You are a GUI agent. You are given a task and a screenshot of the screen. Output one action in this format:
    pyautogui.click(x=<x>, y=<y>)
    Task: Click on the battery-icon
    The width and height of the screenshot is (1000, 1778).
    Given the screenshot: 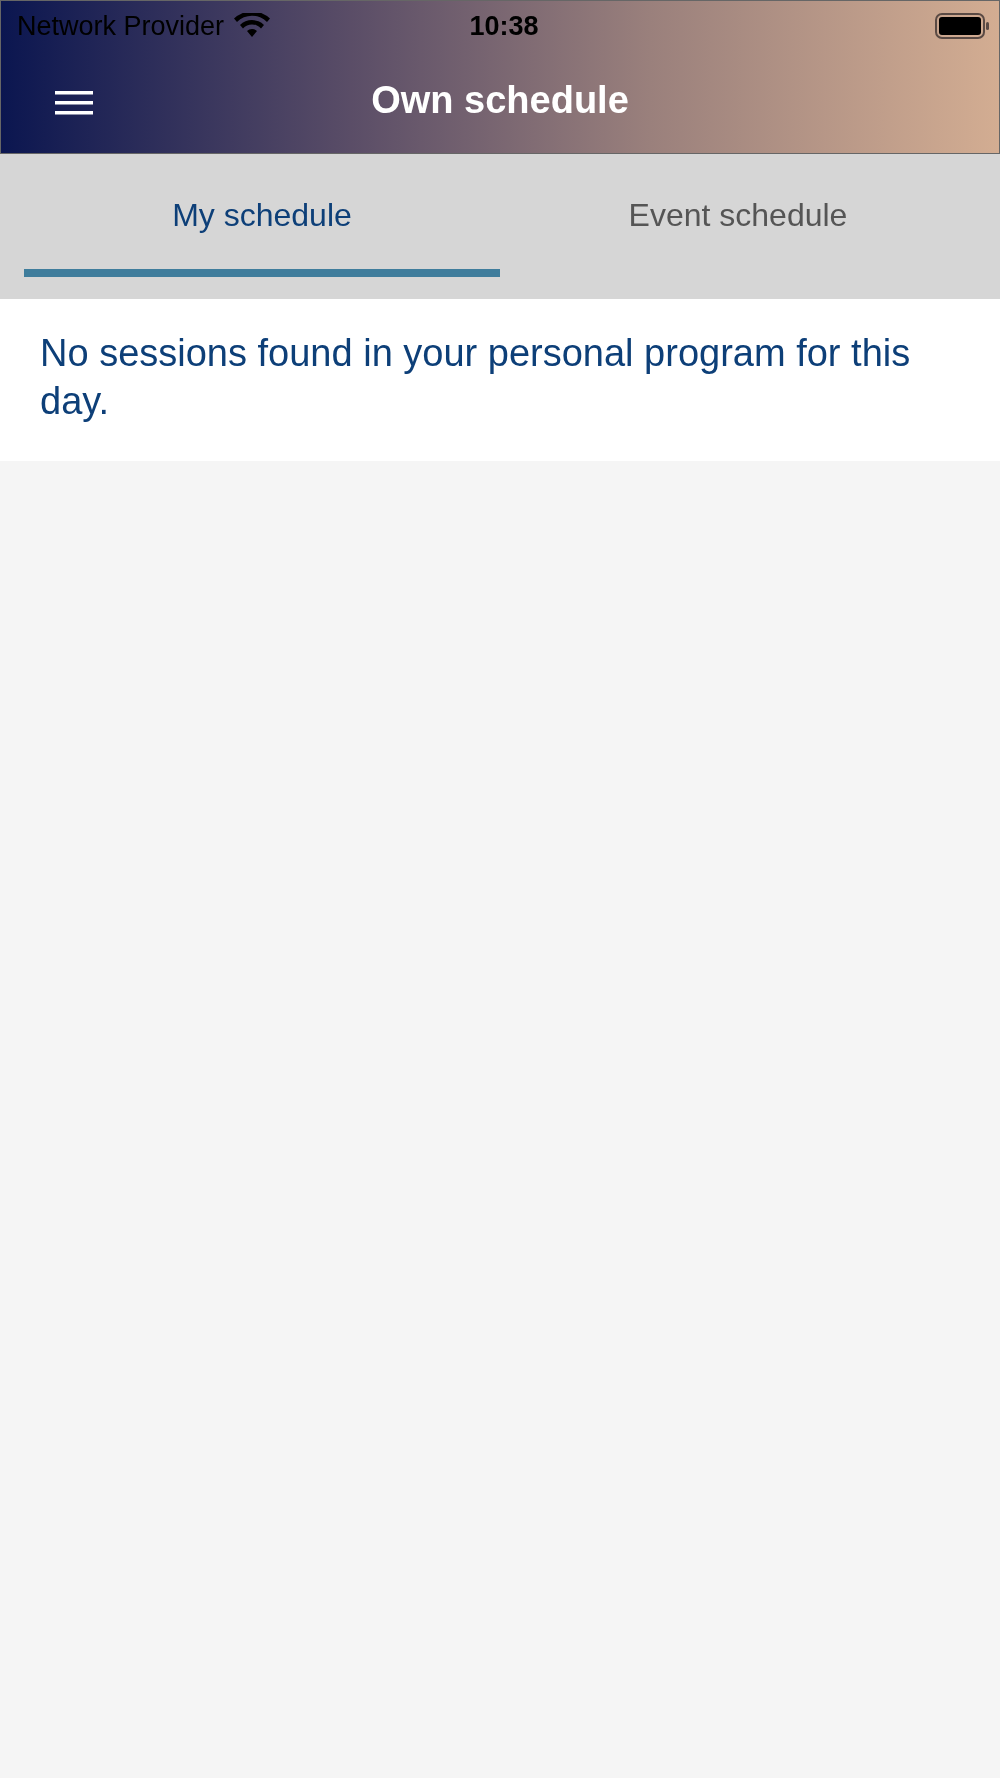 What is the action you would take?
    pyautogui.click(x=963, y=26)
    